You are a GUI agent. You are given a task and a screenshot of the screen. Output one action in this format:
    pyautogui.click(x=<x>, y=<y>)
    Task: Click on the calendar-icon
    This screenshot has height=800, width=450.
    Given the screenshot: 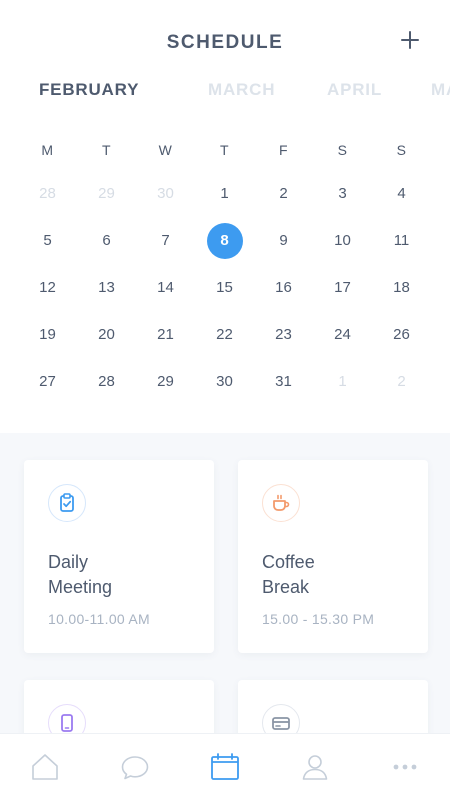 What is the action you would take?
    pyautogui.click(x=225, y=766)
    